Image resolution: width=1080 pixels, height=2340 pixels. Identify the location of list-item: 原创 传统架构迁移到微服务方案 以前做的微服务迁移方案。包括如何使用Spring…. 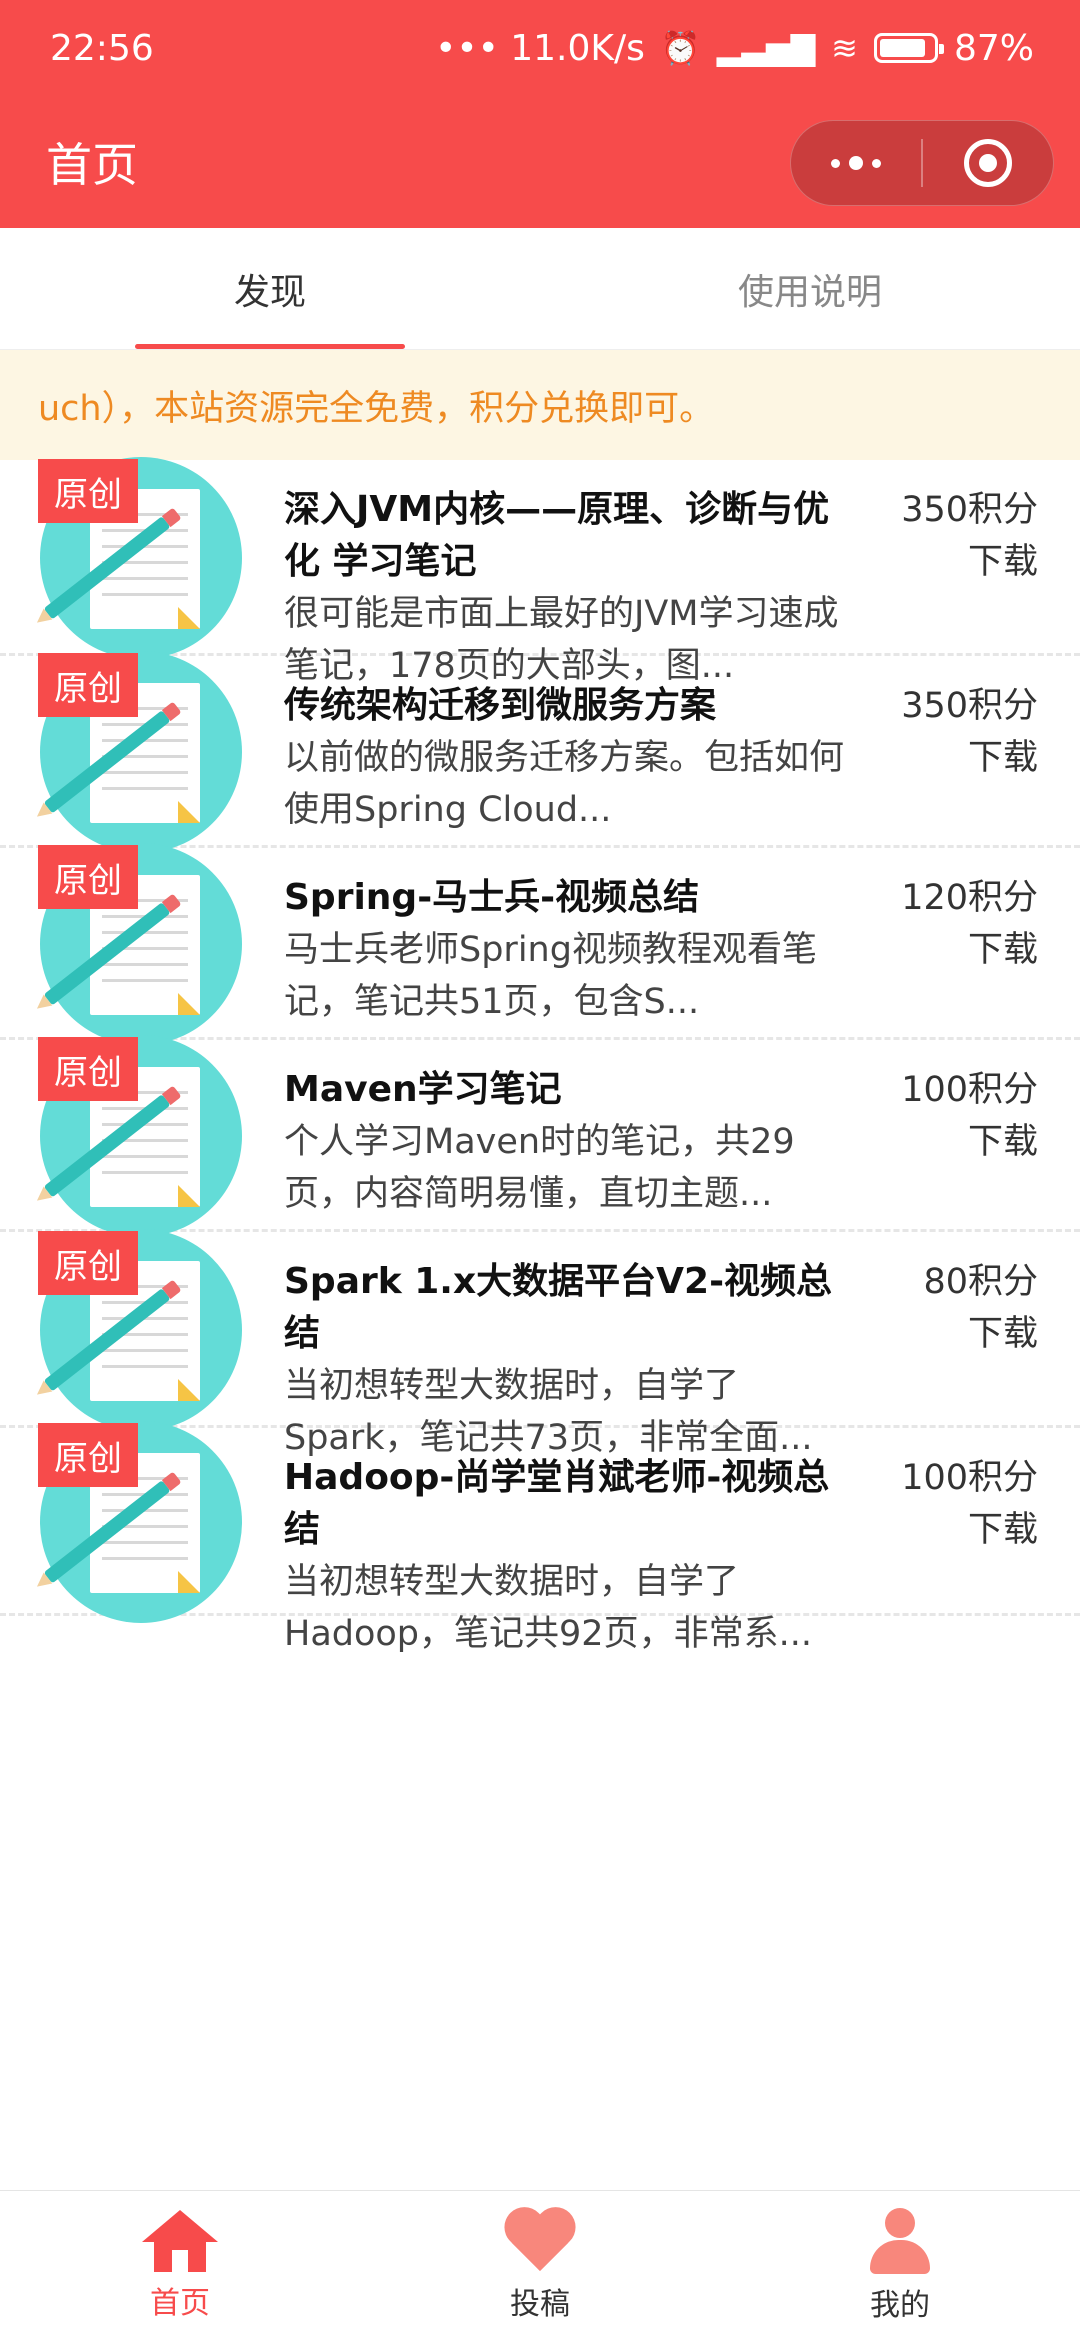
(540, 752).